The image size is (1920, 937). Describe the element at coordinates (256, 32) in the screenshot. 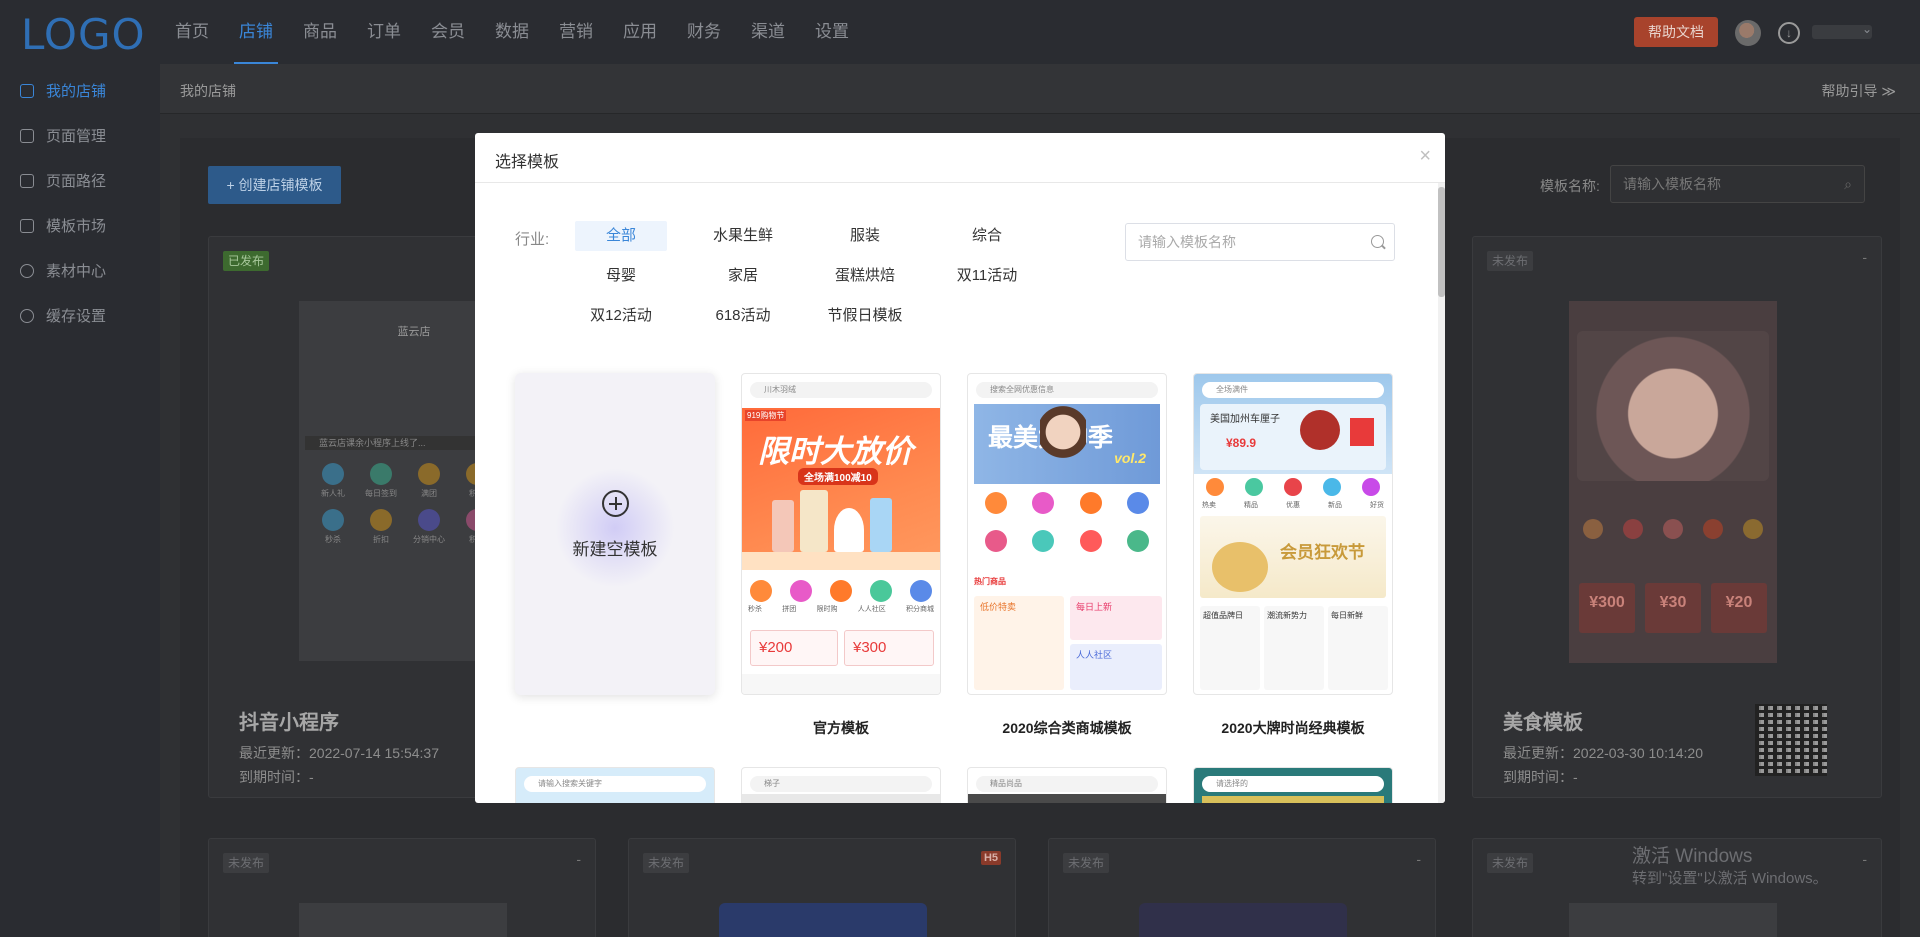

I see `nav-store: 店铺` at that location.